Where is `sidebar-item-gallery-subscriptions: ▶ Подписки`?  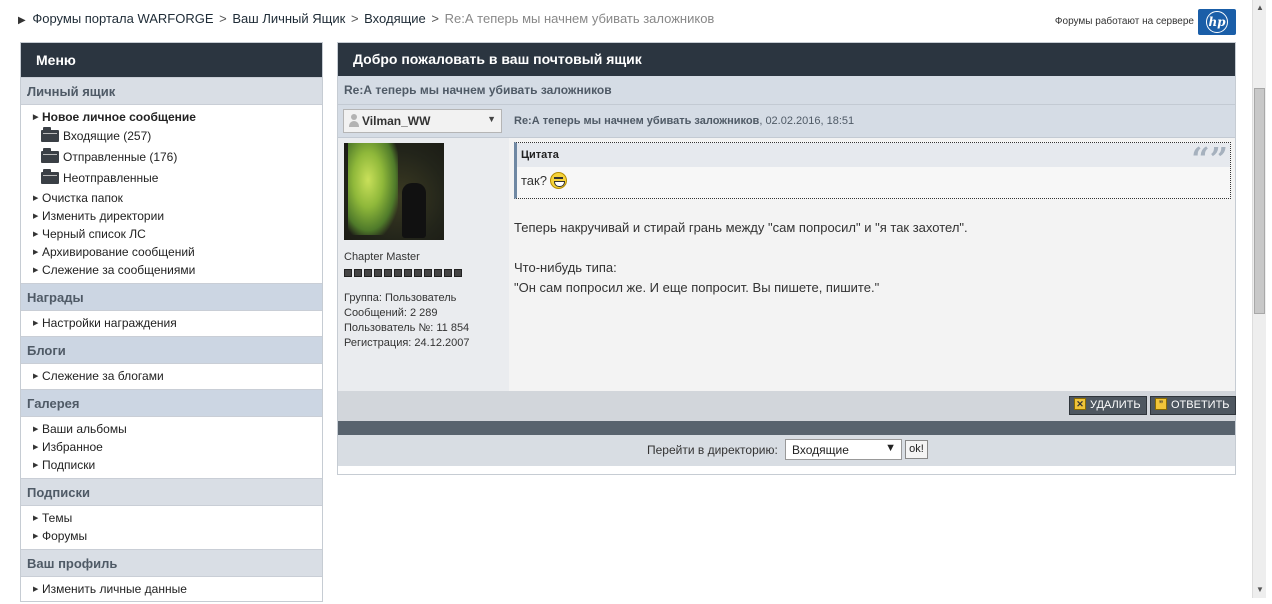
sidebar-item-gallery-subscriptions: ▶ Подписки is located at coordinates (171, 465).